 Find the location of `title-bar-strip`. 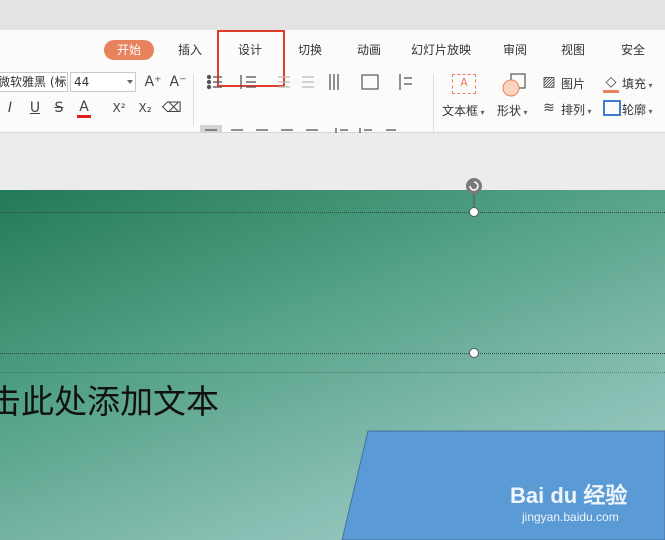

title-bar-strip is located at coordinates (332, 15).